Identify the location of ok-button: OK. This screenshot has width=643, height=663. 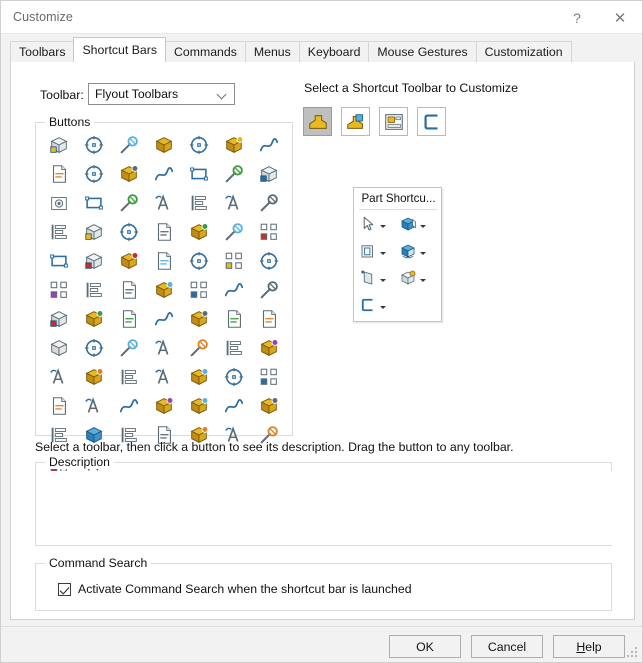
(425, 646).